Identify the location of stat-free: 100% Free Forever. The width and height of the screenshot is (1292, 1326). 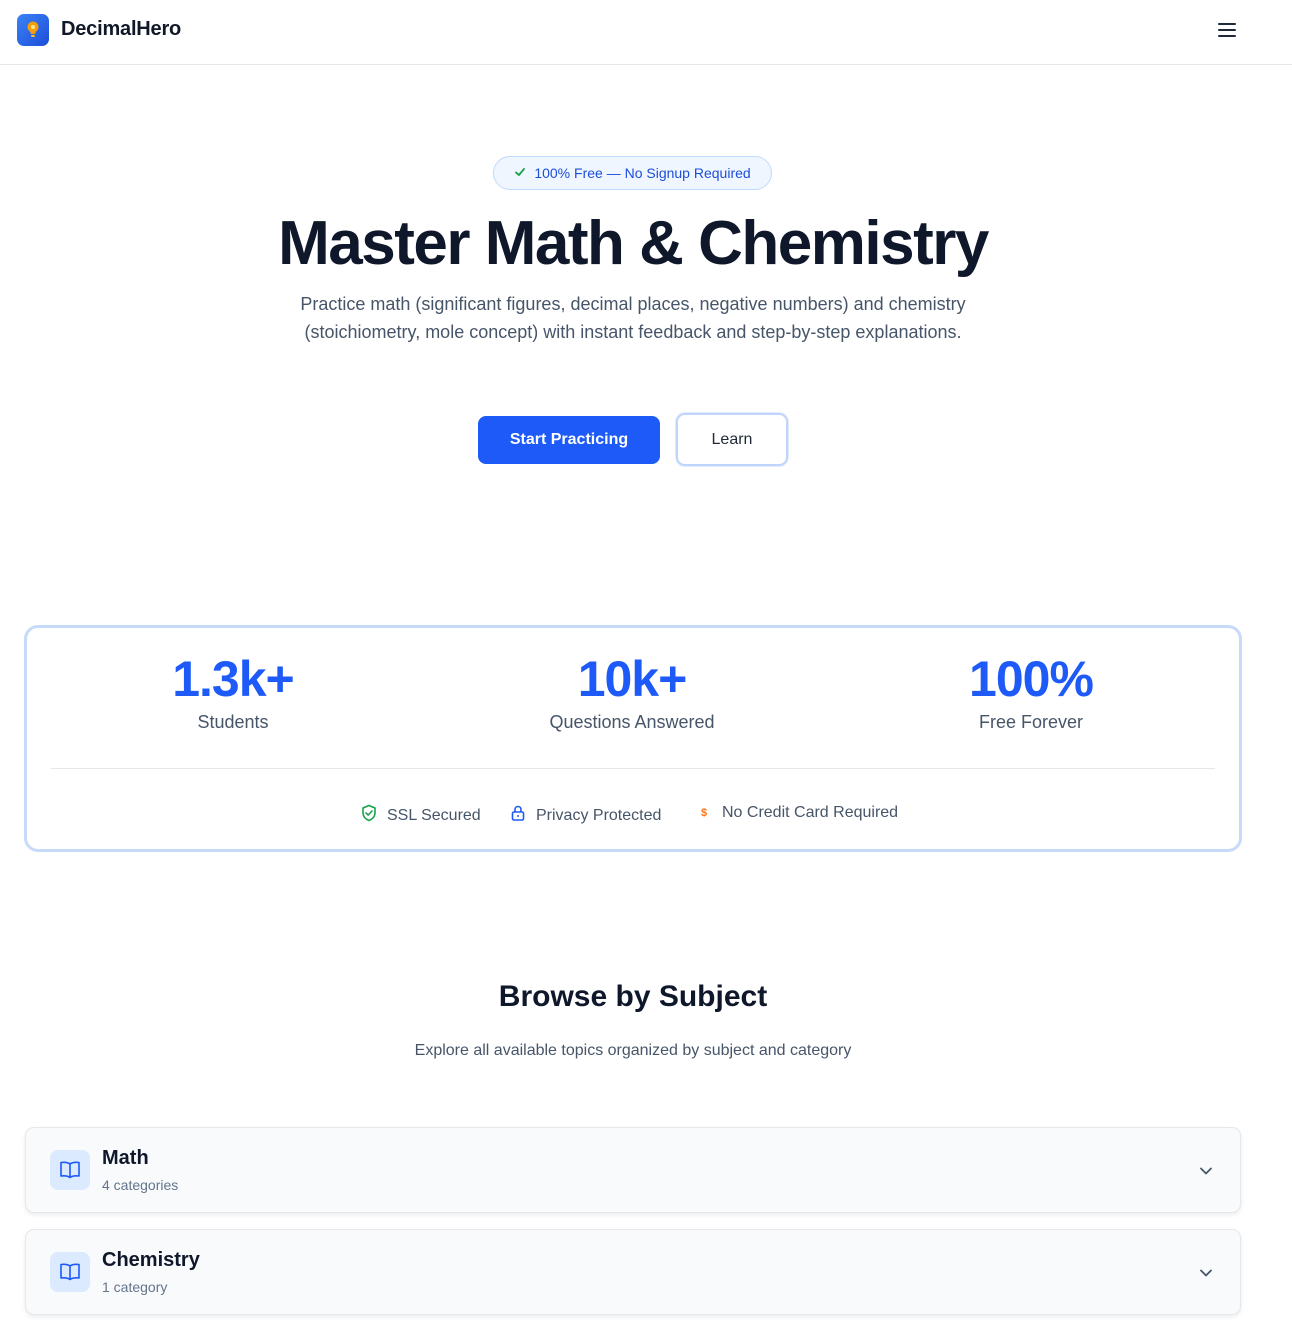
(1031, 690).